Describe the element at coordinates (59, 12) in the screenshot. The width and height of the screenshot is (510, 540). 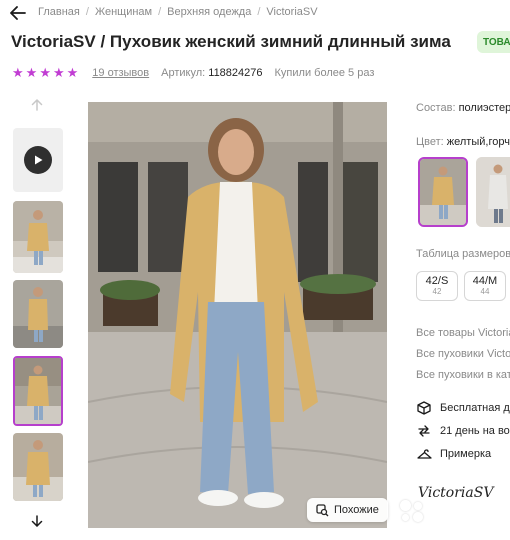
I see `breadcrumb-item-home: Главная` at that location.